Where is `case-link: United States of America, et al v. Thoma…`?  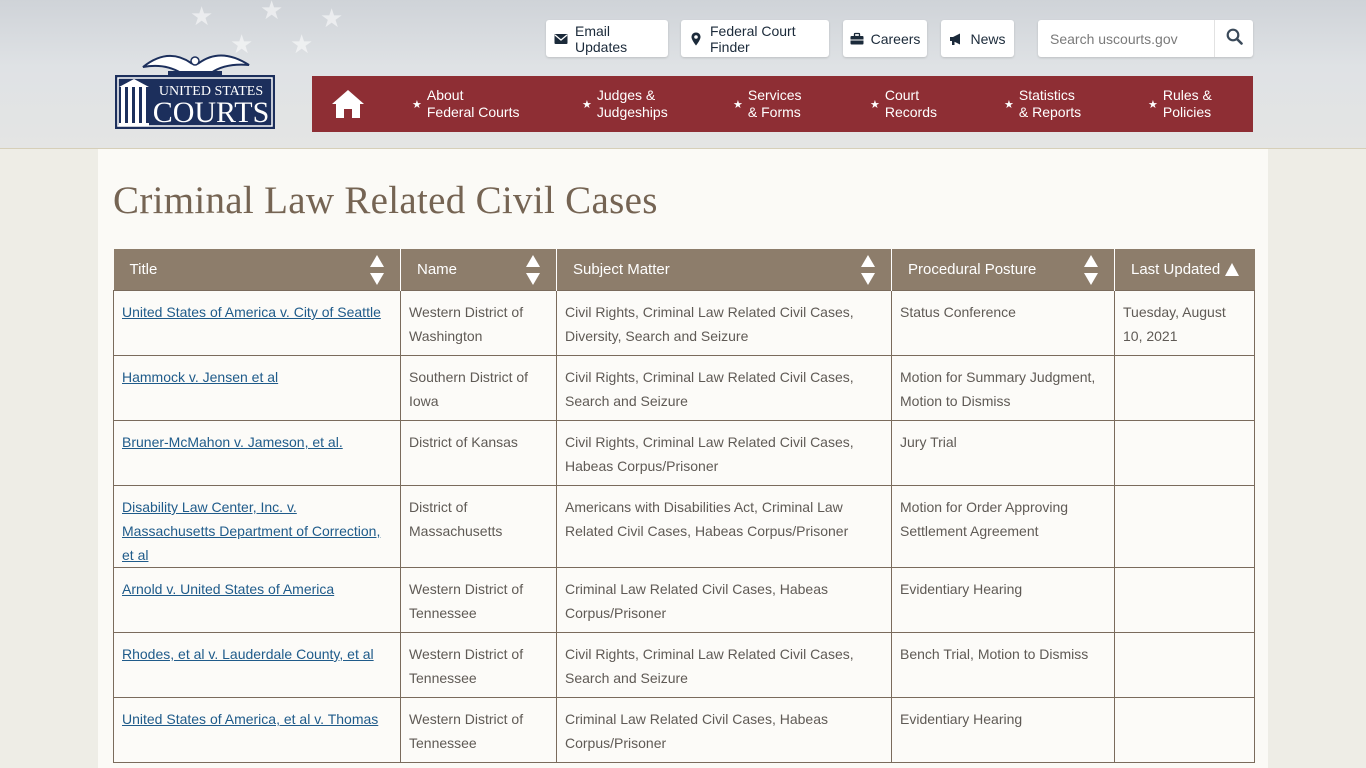
case-link: United States of America, et al v. Thoma… is located at coordinates (250, 719).